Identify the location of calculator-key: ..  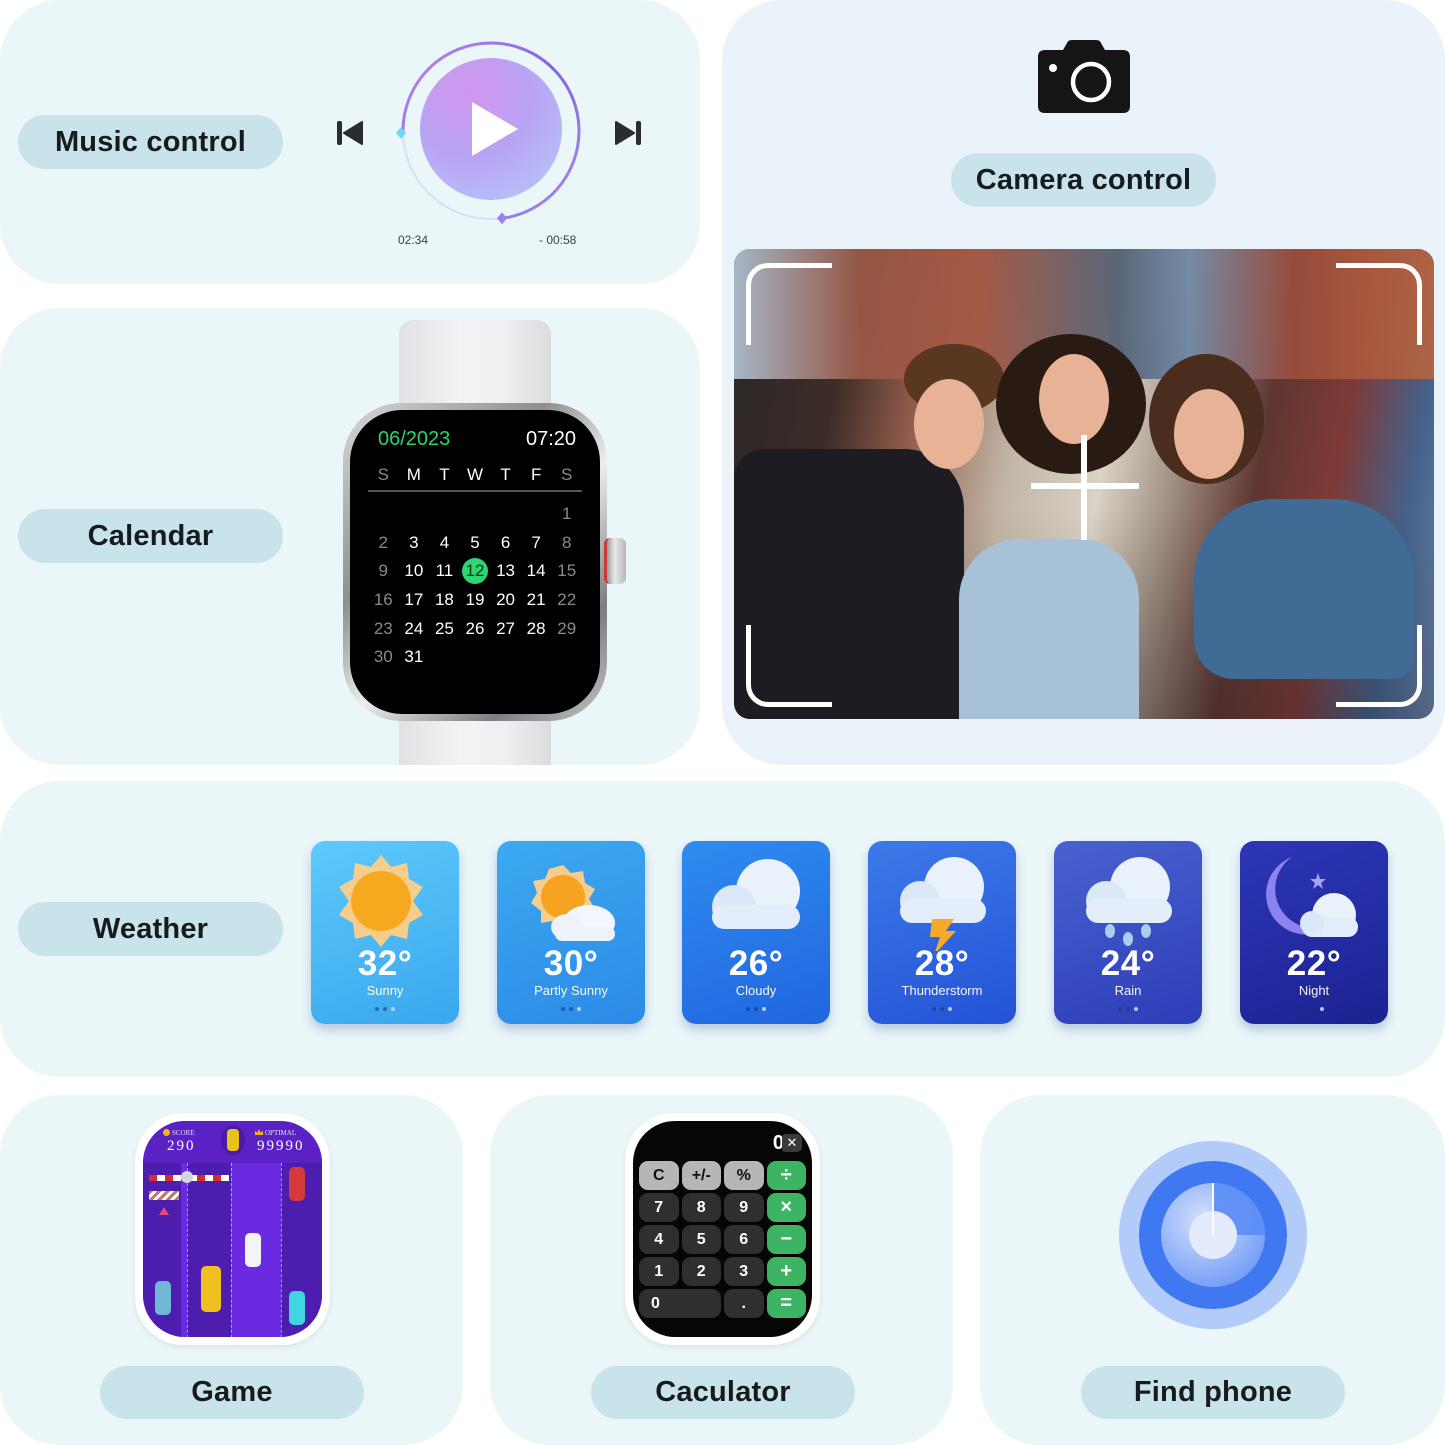
(744, 1303).